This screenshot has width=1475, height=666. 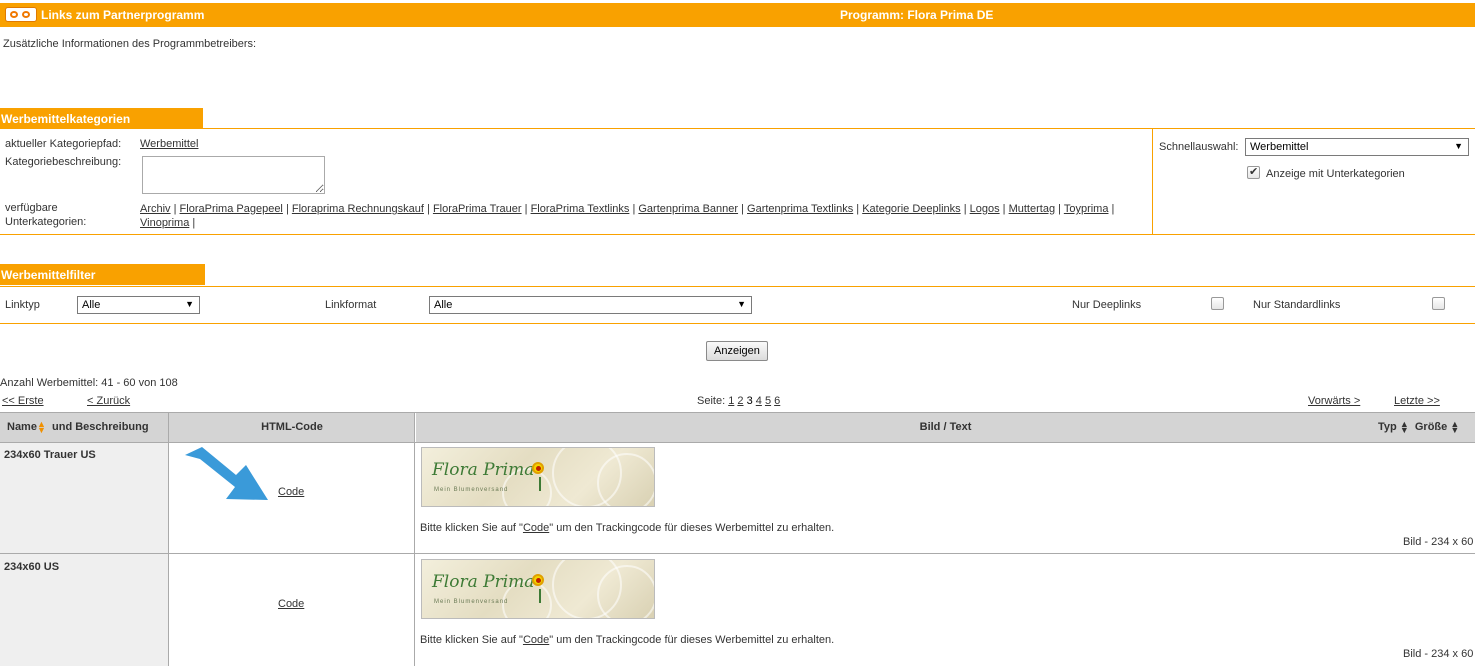 What do you see at coordinates (91, 305) in the screenshot?
I see `linktype-value: Alle` at bounding box center [91, 305].